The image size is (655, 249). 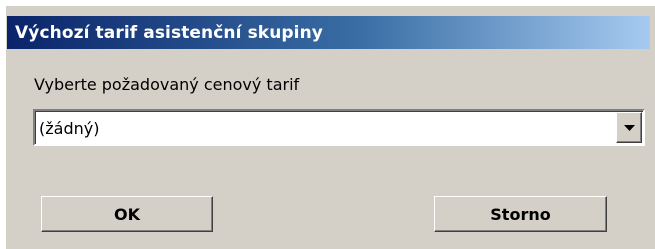 I want to click on dialog-title: Výchozí tarif asistenční skupiny, so click(x=169, y=33).